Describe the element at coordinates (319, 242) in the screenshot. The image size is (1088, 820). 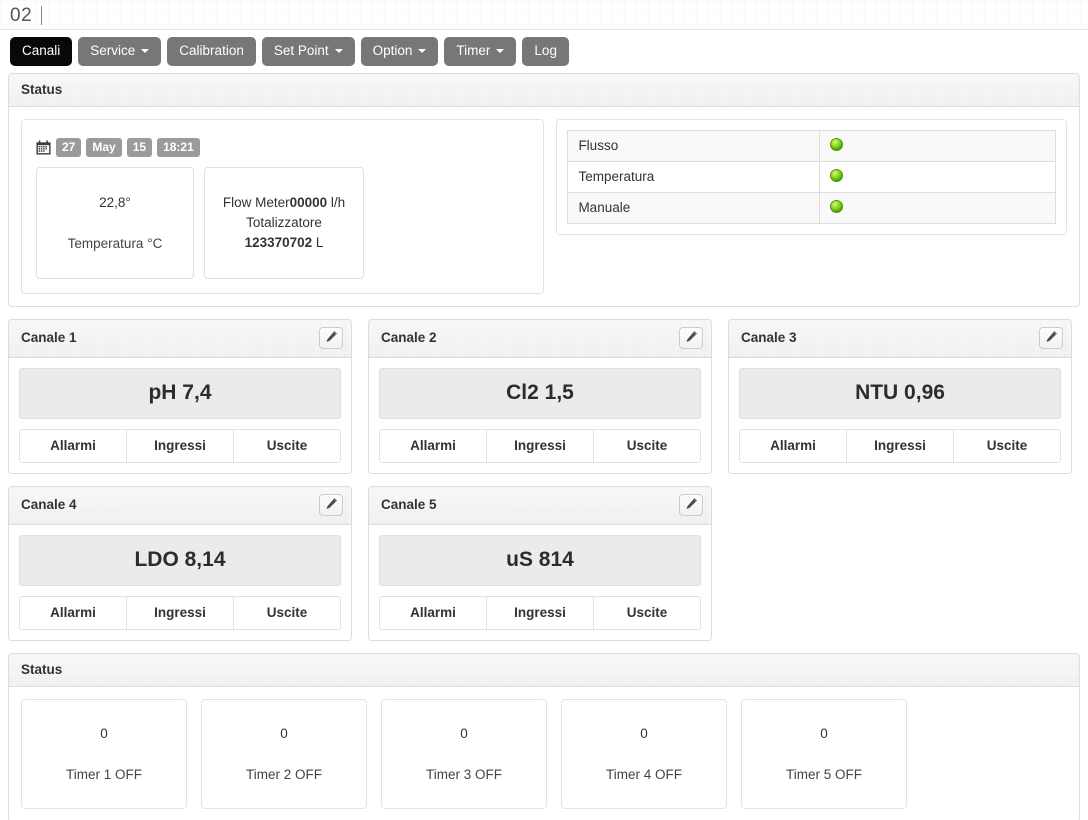
I see `totalizer-unit: L` at that location.